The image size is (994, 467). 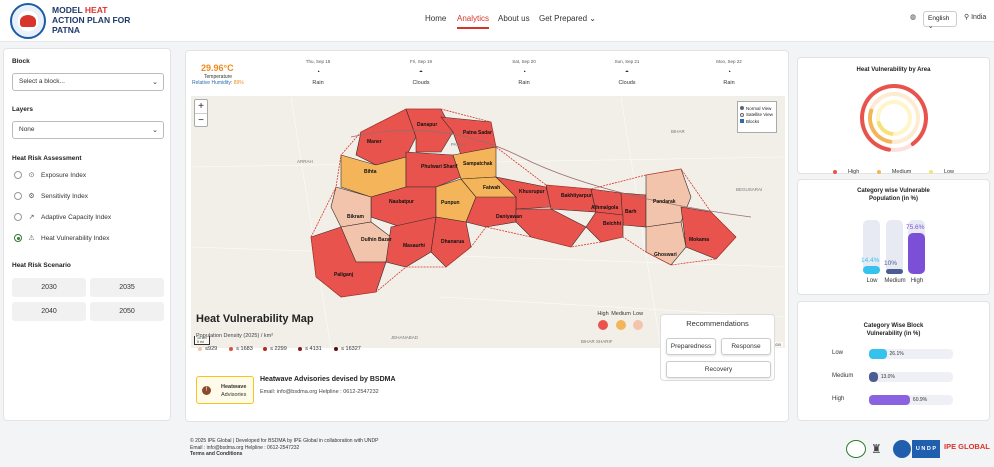 I want to click on block-select: Select a block... ⌄, so click(x=88, y=82).